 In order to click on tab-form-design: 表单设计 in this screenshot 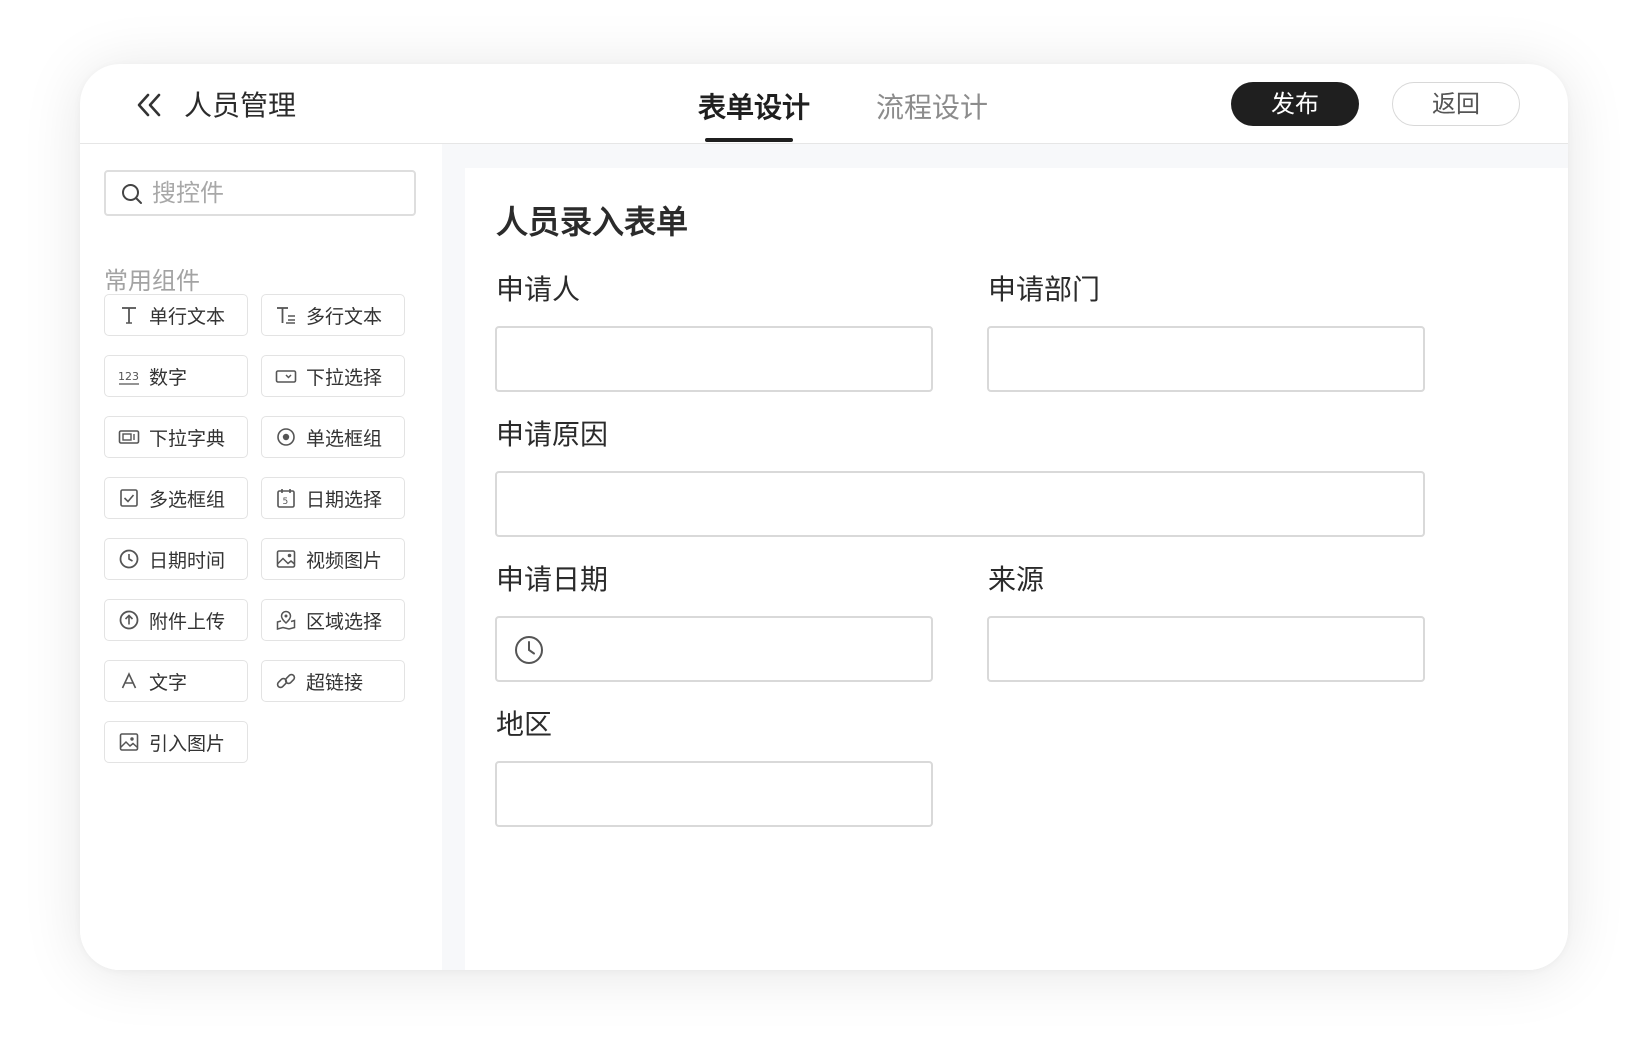, I will do `click(754, 108)`.